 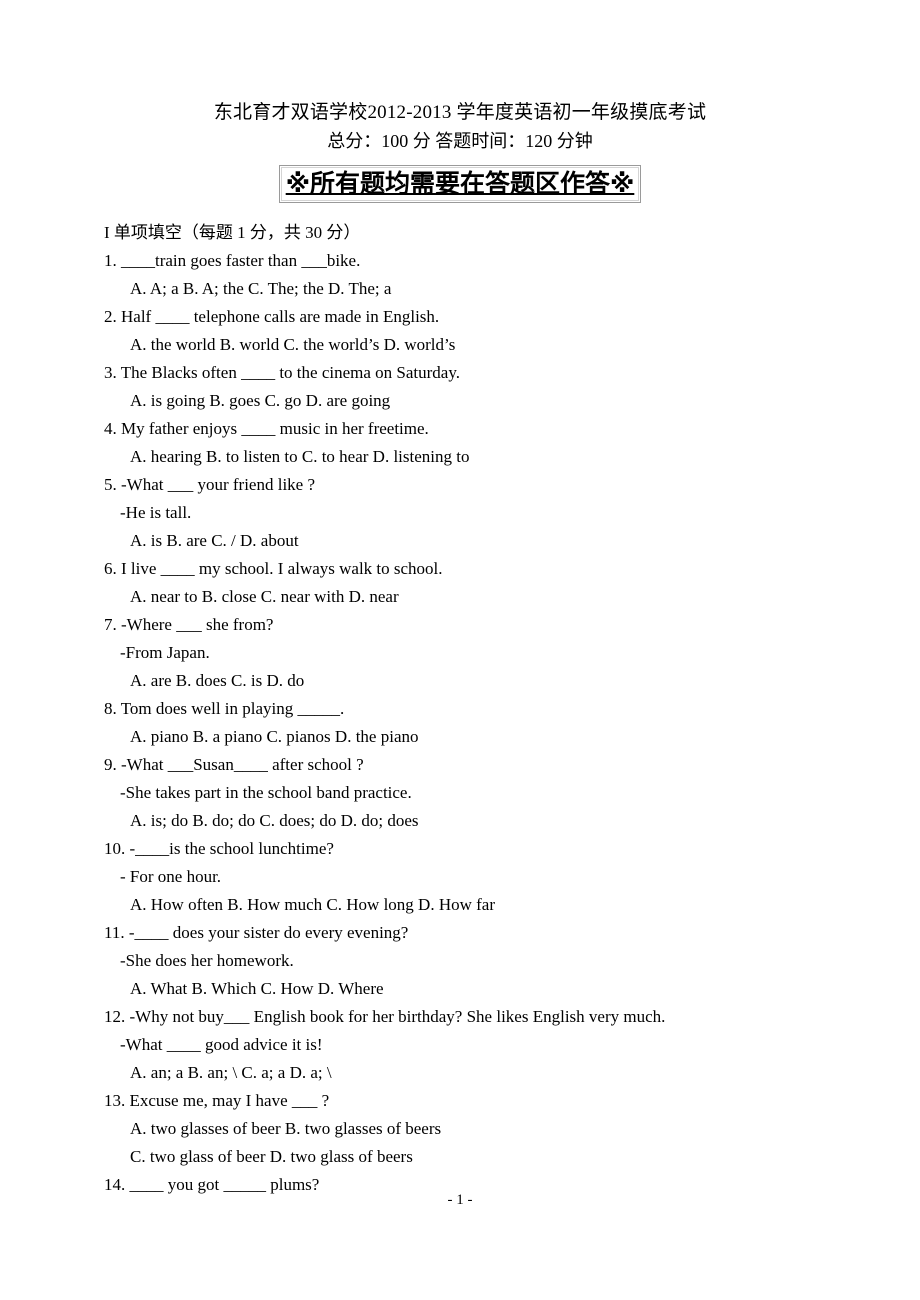 I want to click on question-options: A. What B. Which C. How D. Where, so click(x=257, y=988).